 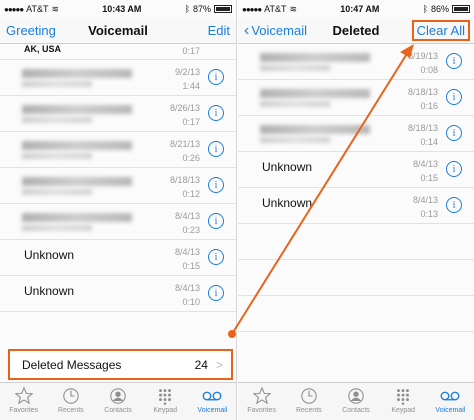 What do you see at coordinates (43, 49) in the screenshot?
I see `caller-name: AK, USA` at bounding box center [43, 49].